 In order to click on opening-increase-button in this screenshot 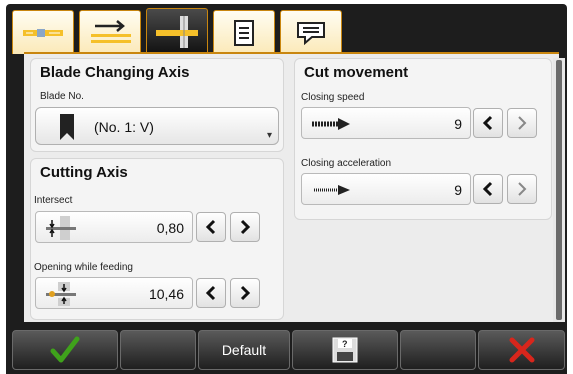, I will do `click(245, 293)`.